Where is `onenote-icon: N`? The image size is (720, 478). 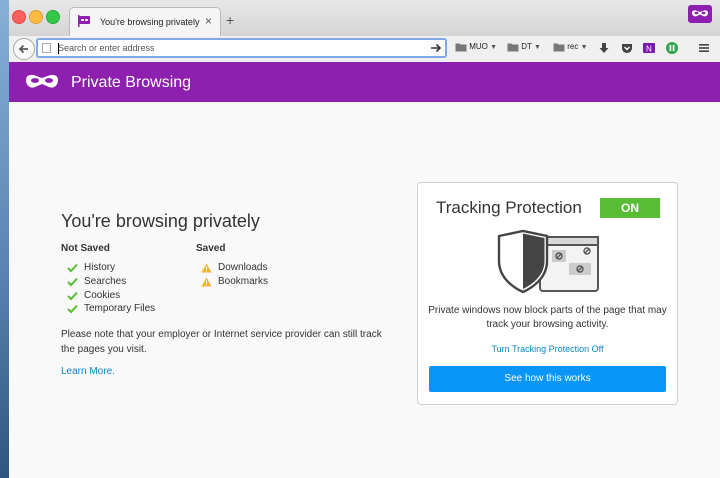 onenote-icon: N is located at coordinates (649, 48).